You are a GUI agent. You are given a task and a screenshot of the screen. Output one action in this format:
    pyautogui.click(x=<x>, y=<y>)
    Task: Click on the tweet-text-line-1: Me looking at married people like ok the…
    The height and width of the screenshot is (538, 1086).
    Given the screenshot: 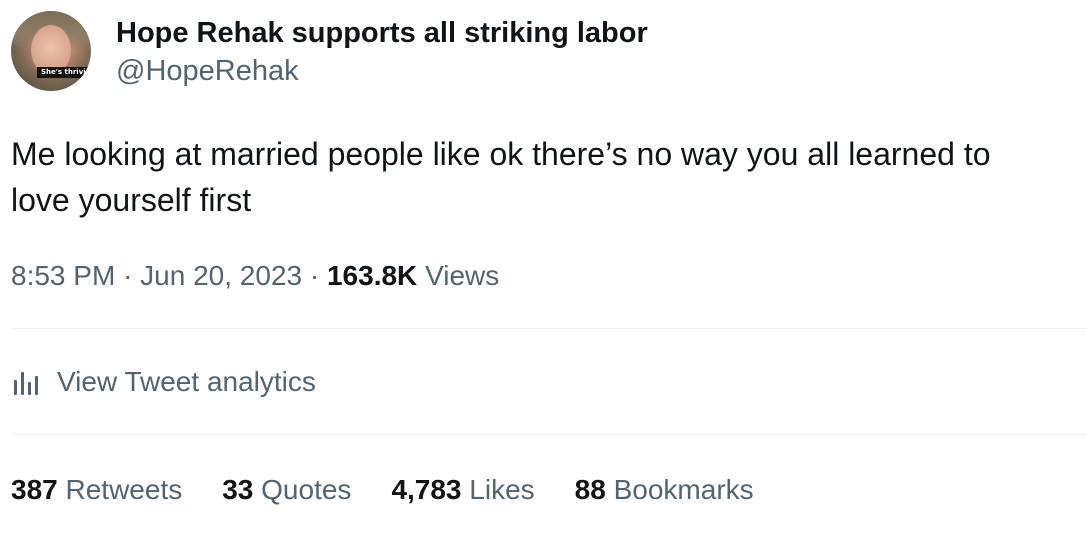 What is the action you would take?
    pyautogui.click(x=501, y=154)
    